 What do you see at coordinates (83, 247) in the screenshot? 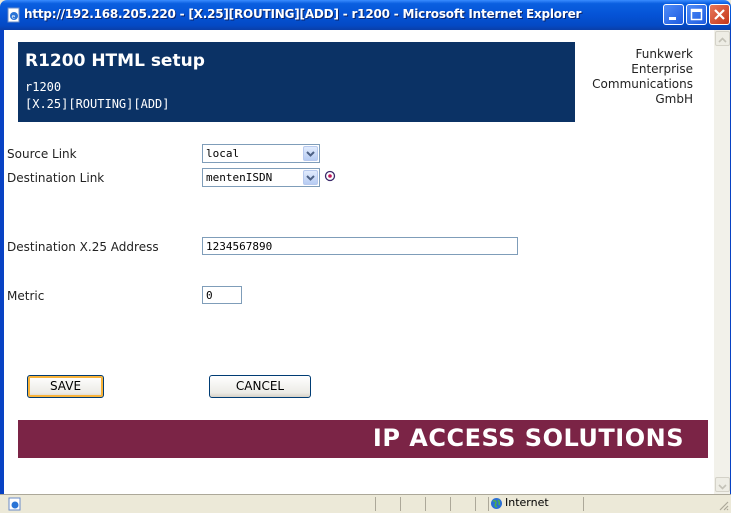
I see `destination-address-label: Destination X.25 Address` at bounding box center [83, 247].